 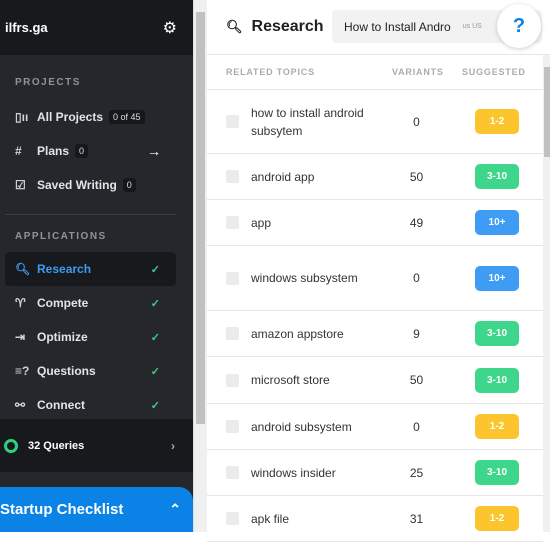 What do you see at coordinates (23, 269) in the screenshot?
I see `search-plus-icon: 🔍︎` at bounding box center [23, 269].